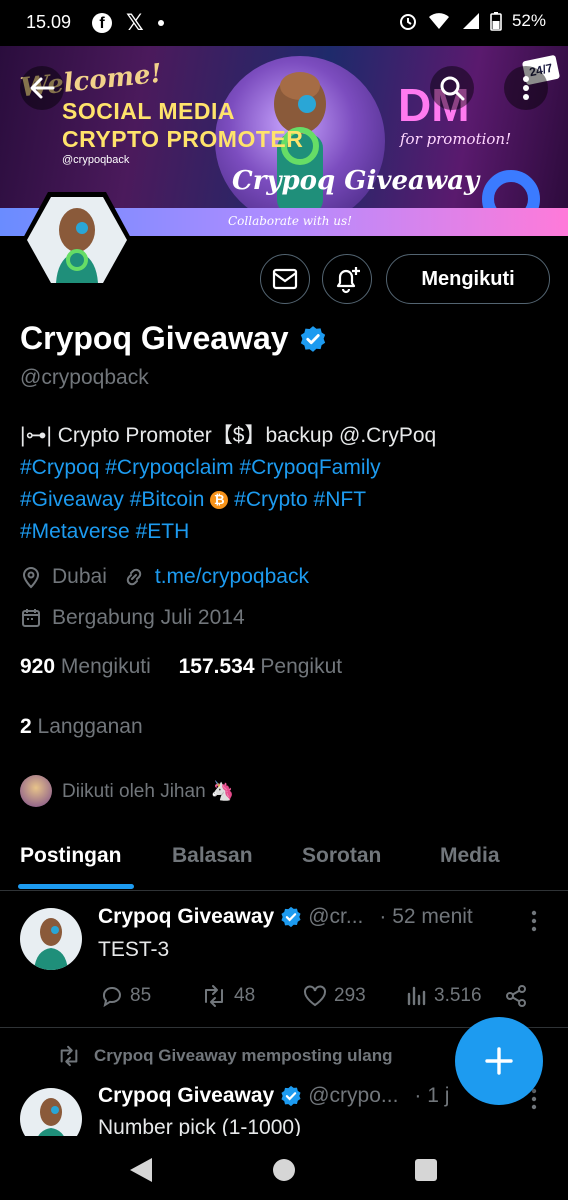 The width and height of the screenshot is (568, 1200). I want to click on banner-headline-1: SOCIAL MEDIA, so click(148, 111).